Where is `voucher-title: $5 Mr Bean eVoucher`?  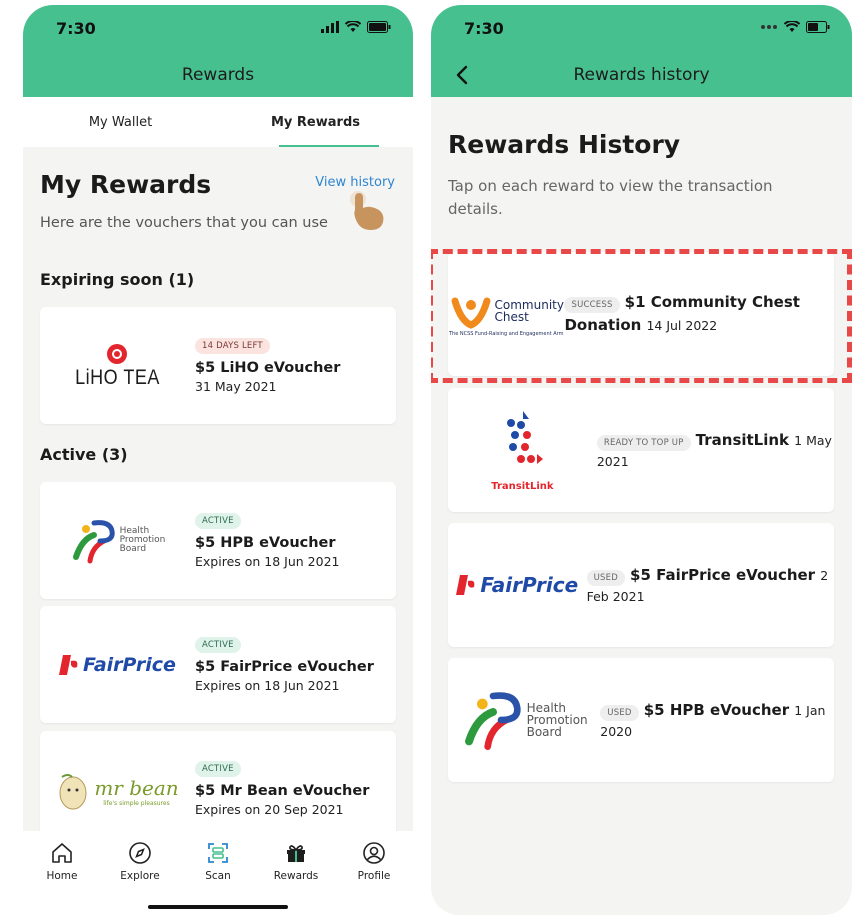 voucher-title: $5 Mr Bean eVoucher is located at coordinates (282, 791).